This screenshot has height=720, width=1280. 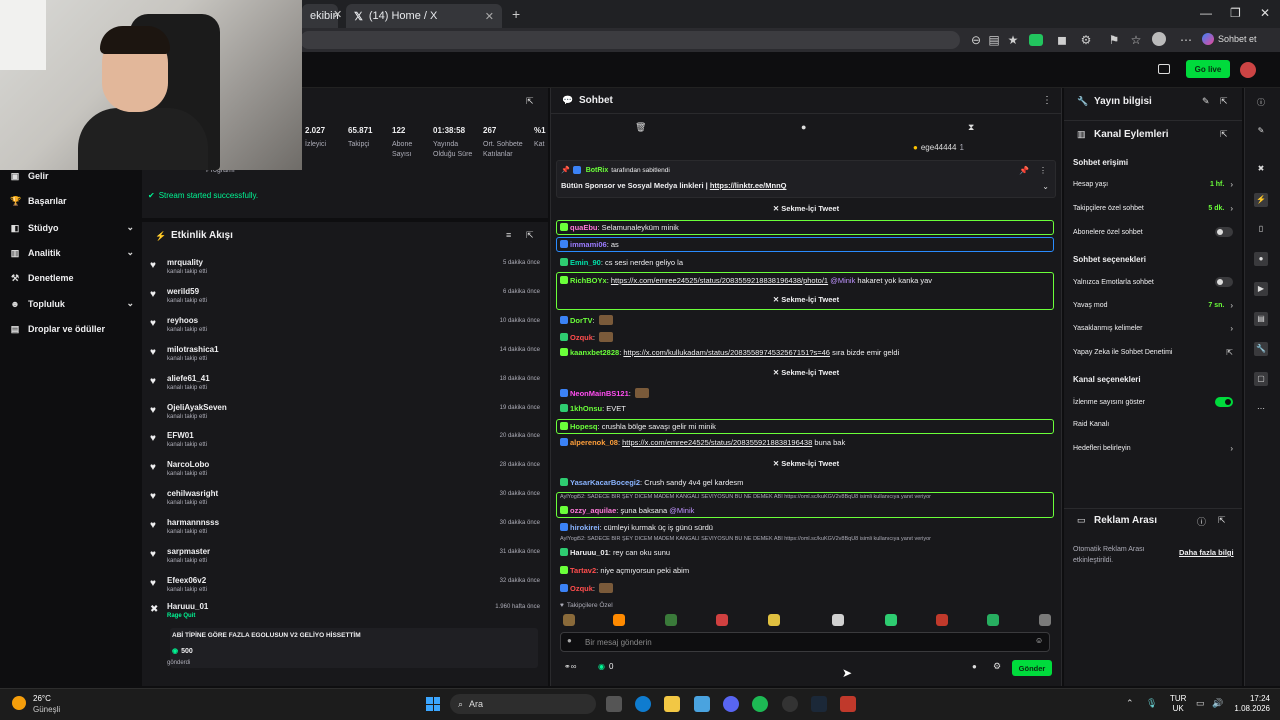 What do you see at coordinates (1039, 640) in the screenshot?
I see `emoji-icon: ☺` at bounding box center [1039, 640].